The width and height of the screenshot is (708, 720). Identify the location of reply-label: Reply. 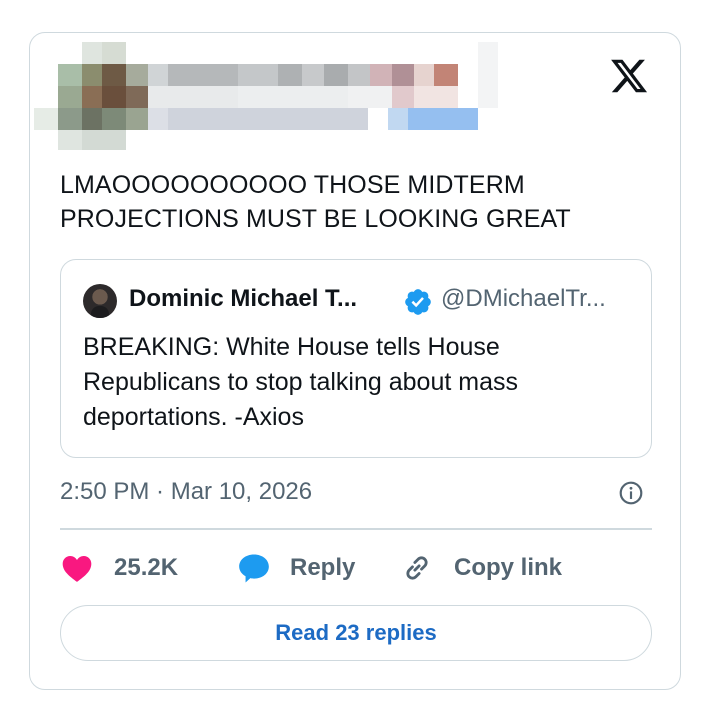
(323, 567).